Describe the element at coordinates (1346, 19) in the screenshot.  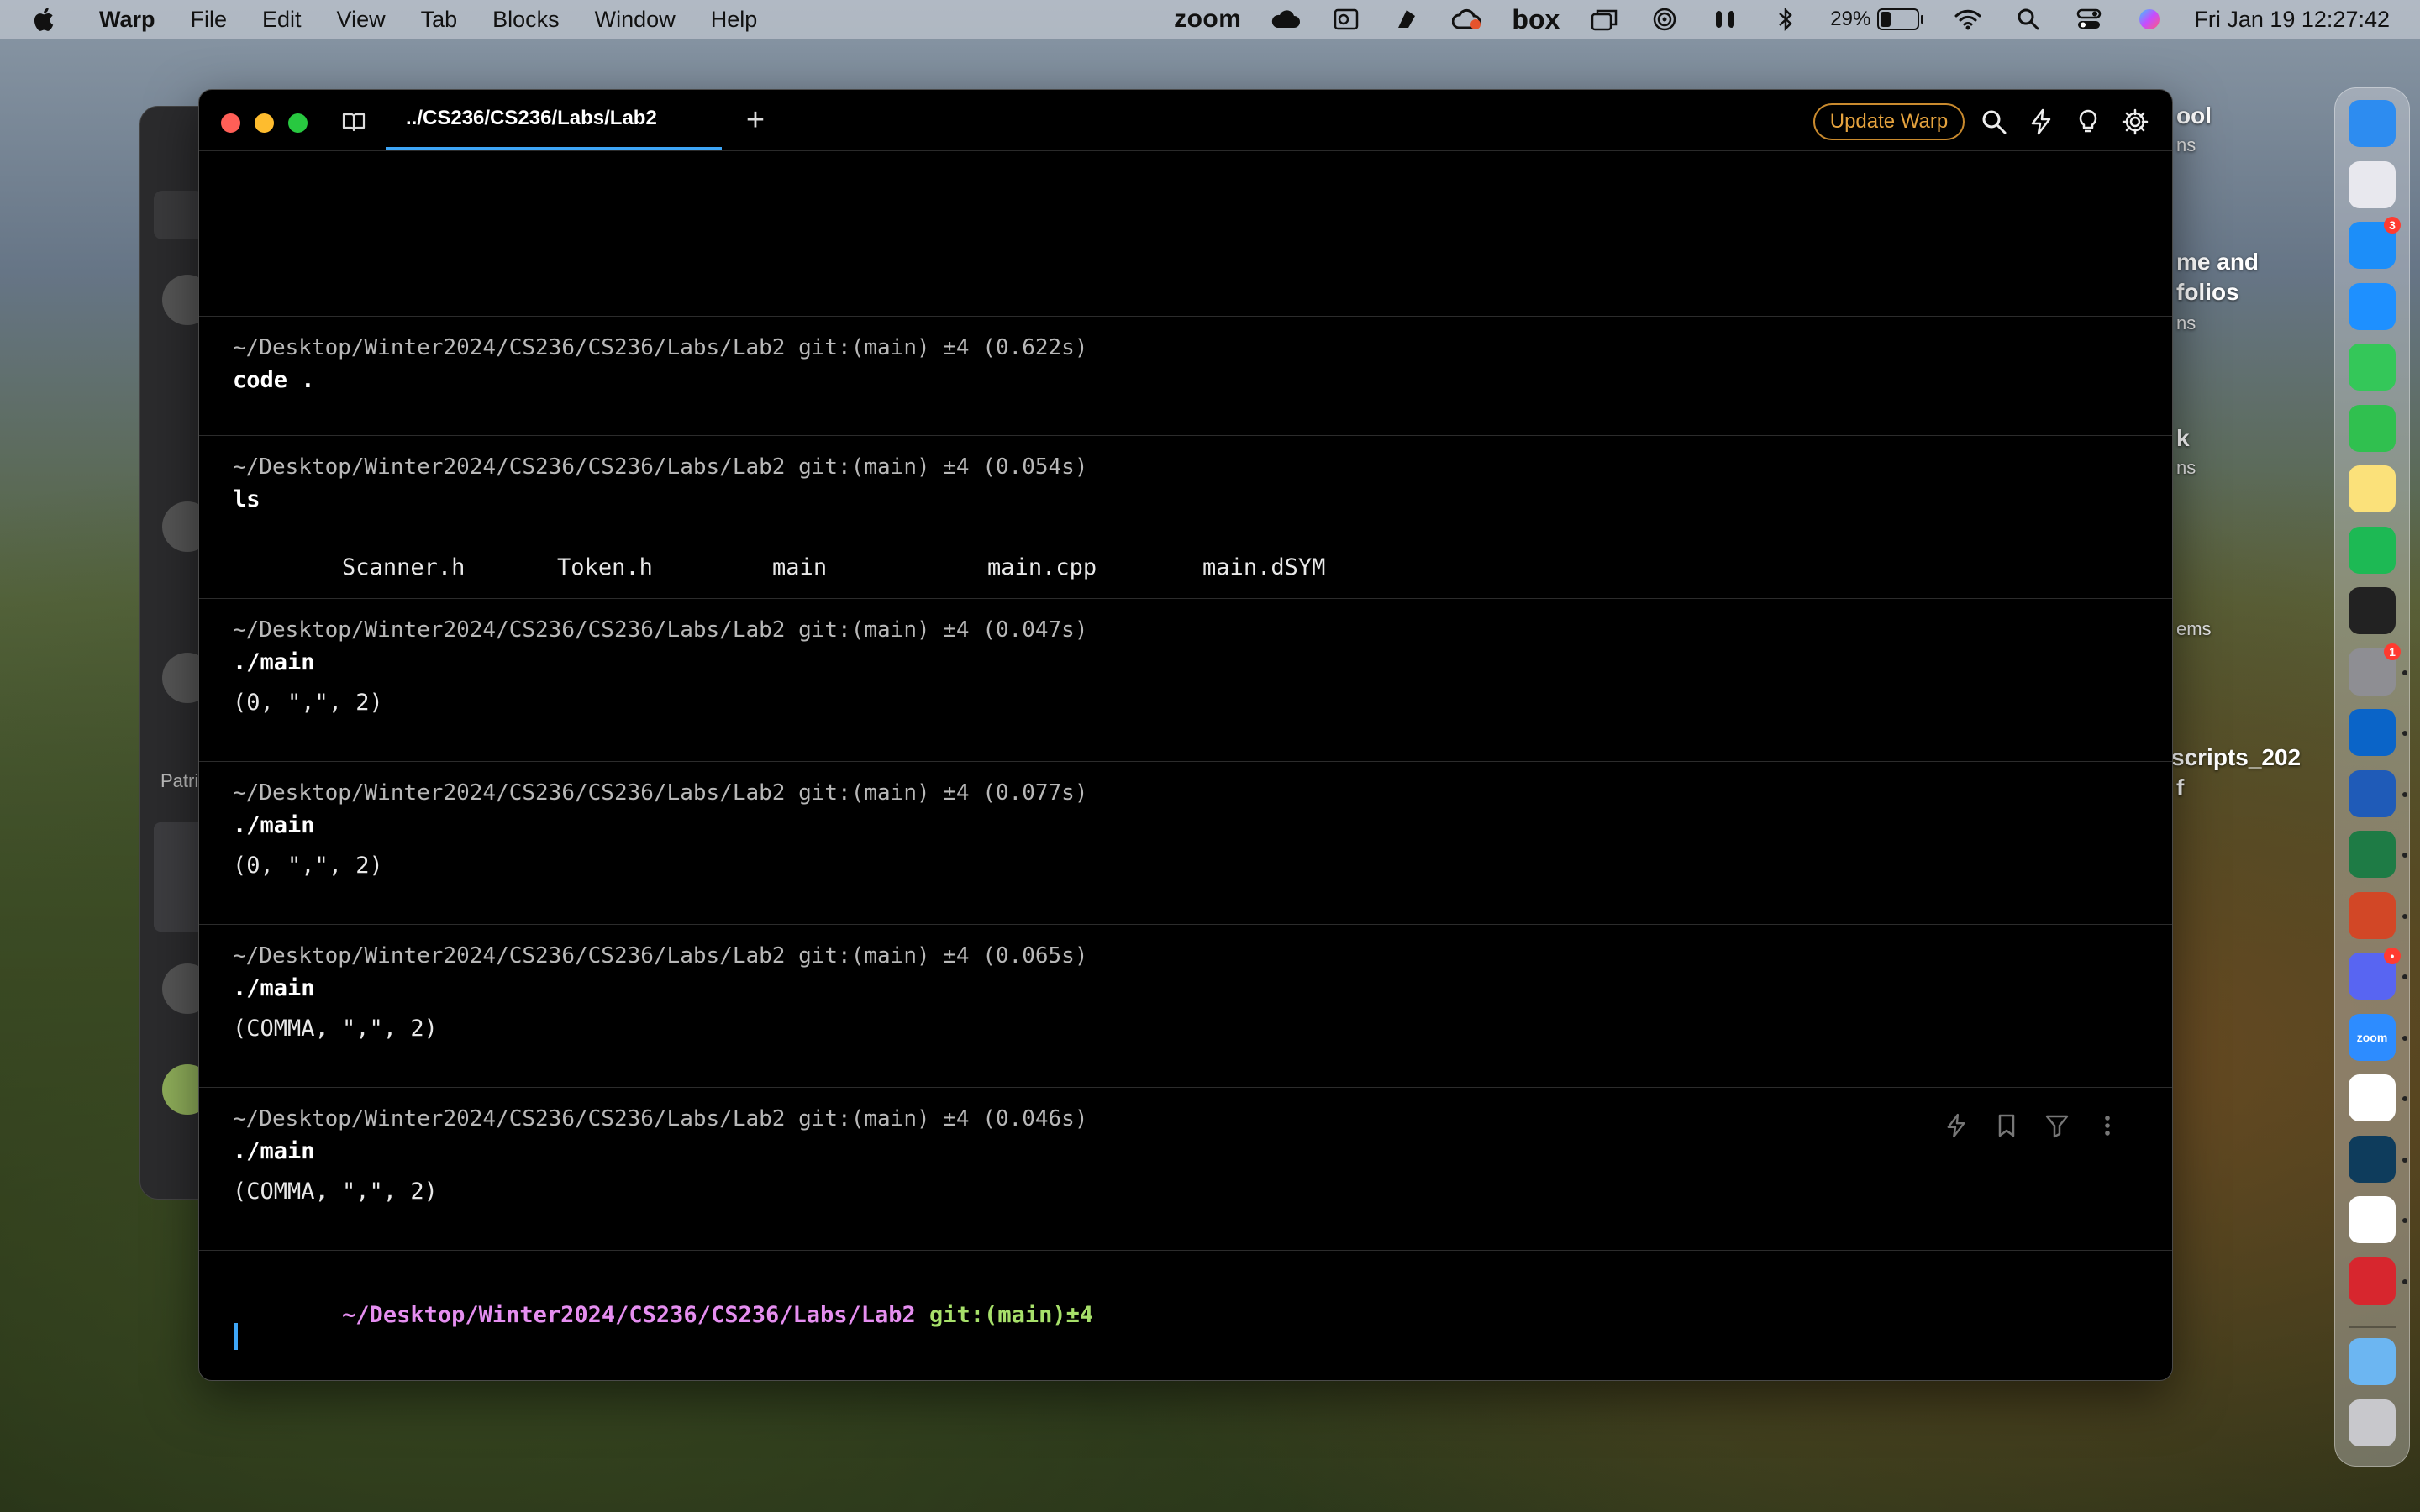
I see `outlook-status-icon` at that location.